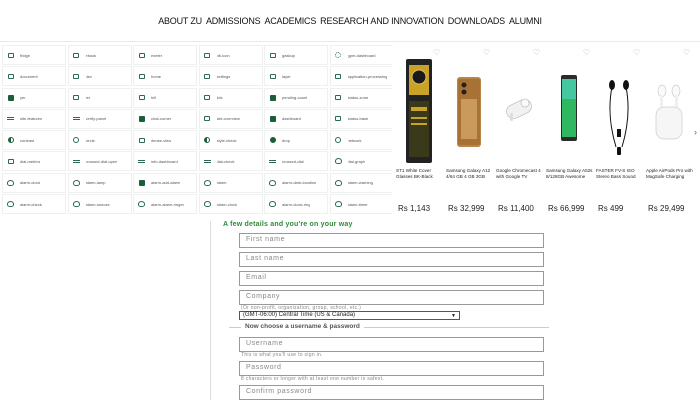 This screenshot has height=400, width=700. Describe the element at coordinates (141, 182) in the screenshot. I see `alarm-add-alarm-icon` at that location.